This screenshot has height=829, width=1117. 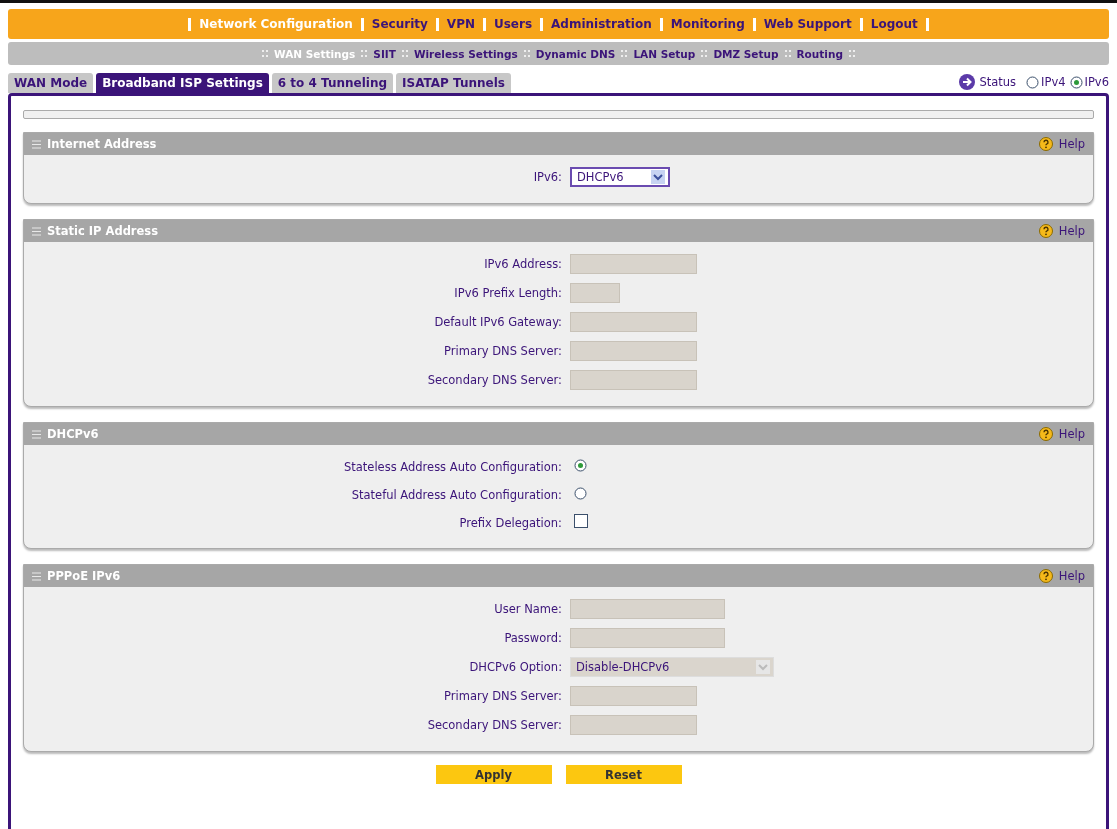 I want to click on radio-label: IPv6, so click(x=1096, y=82).